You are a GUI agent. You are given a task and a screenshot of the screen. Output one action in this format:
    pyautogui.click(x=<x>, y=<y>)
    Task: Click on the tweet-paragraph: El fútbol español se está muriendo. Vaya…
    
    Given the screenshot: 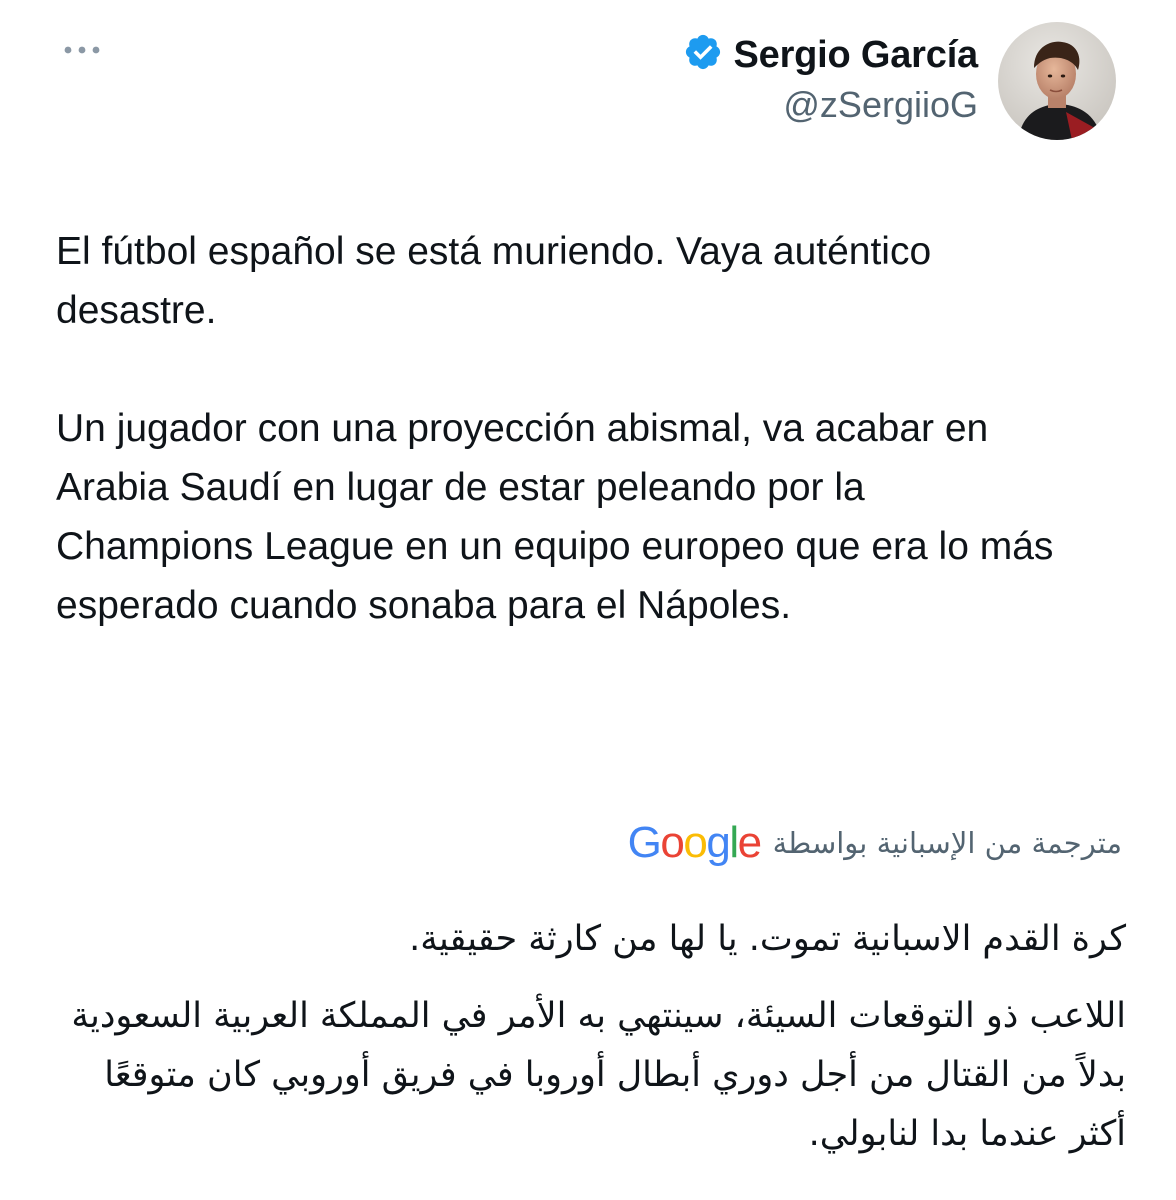 What is the action you would take?
    pyautogui.click(x=494, y=281)
    